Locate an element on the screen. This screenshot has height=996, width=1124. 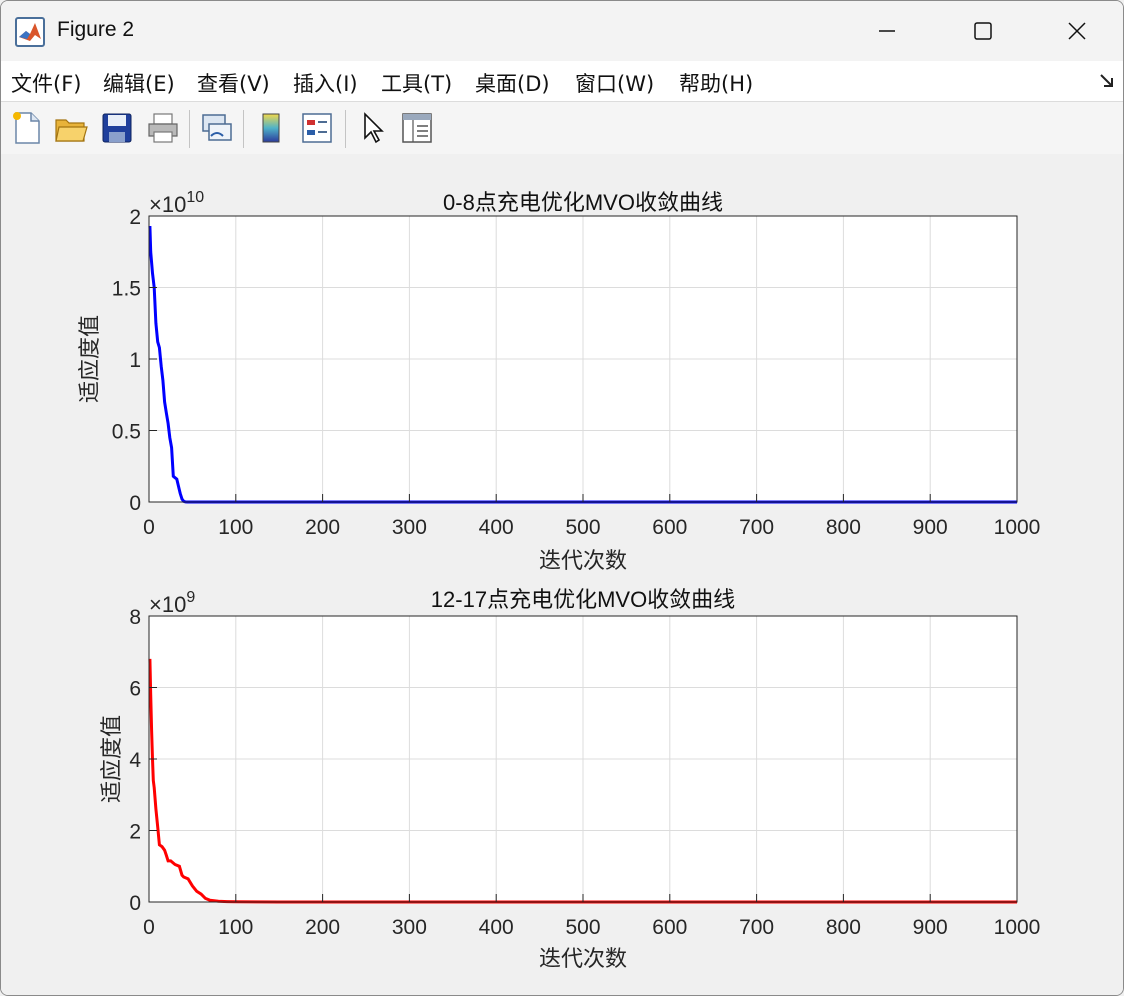
y-tick-label: 4 is located at coordinates (135, 760).